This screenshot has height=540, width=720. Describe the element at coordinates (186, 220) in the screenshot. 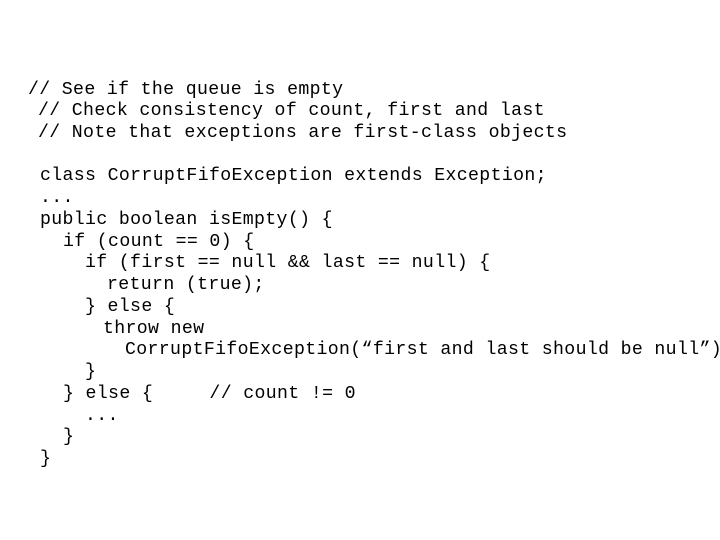

I see `code-line: public boolean isEmpty() {` at that location.